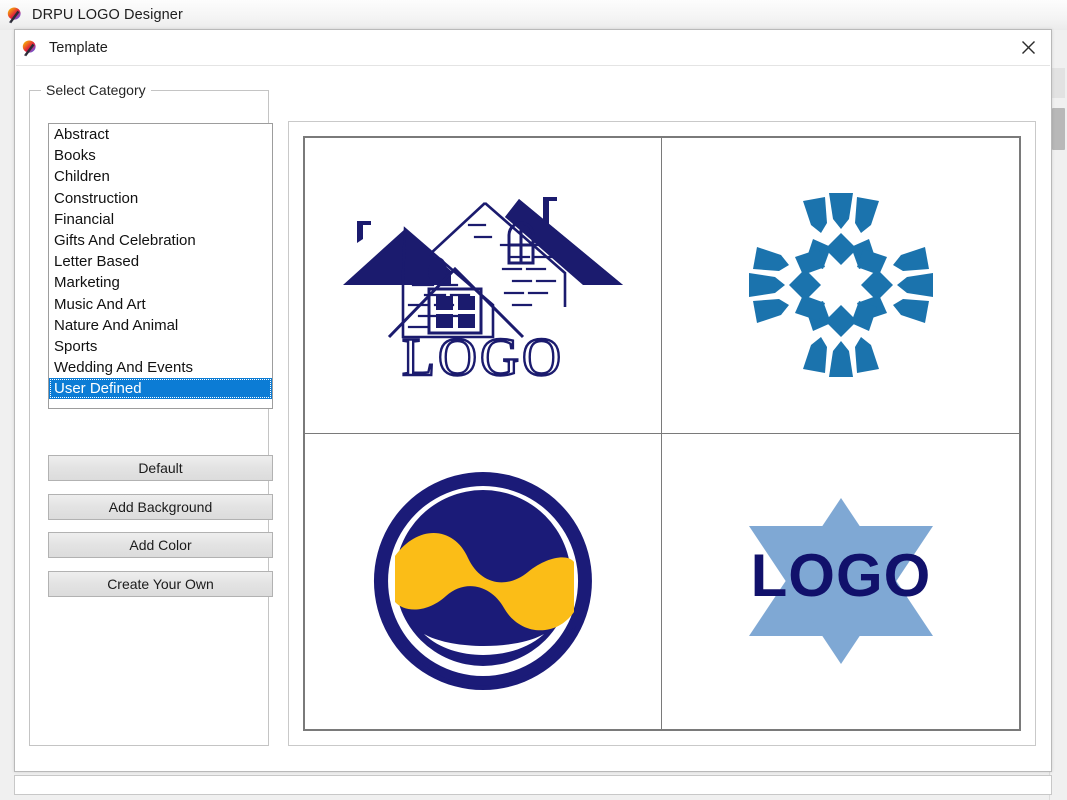 The height and width of the screenshot is (800, 1067). What do you see at coordinates (160, 240) in the screenshot?
I see `category-list-item: Gifts And Celebration` at bounding box center [160, 240].